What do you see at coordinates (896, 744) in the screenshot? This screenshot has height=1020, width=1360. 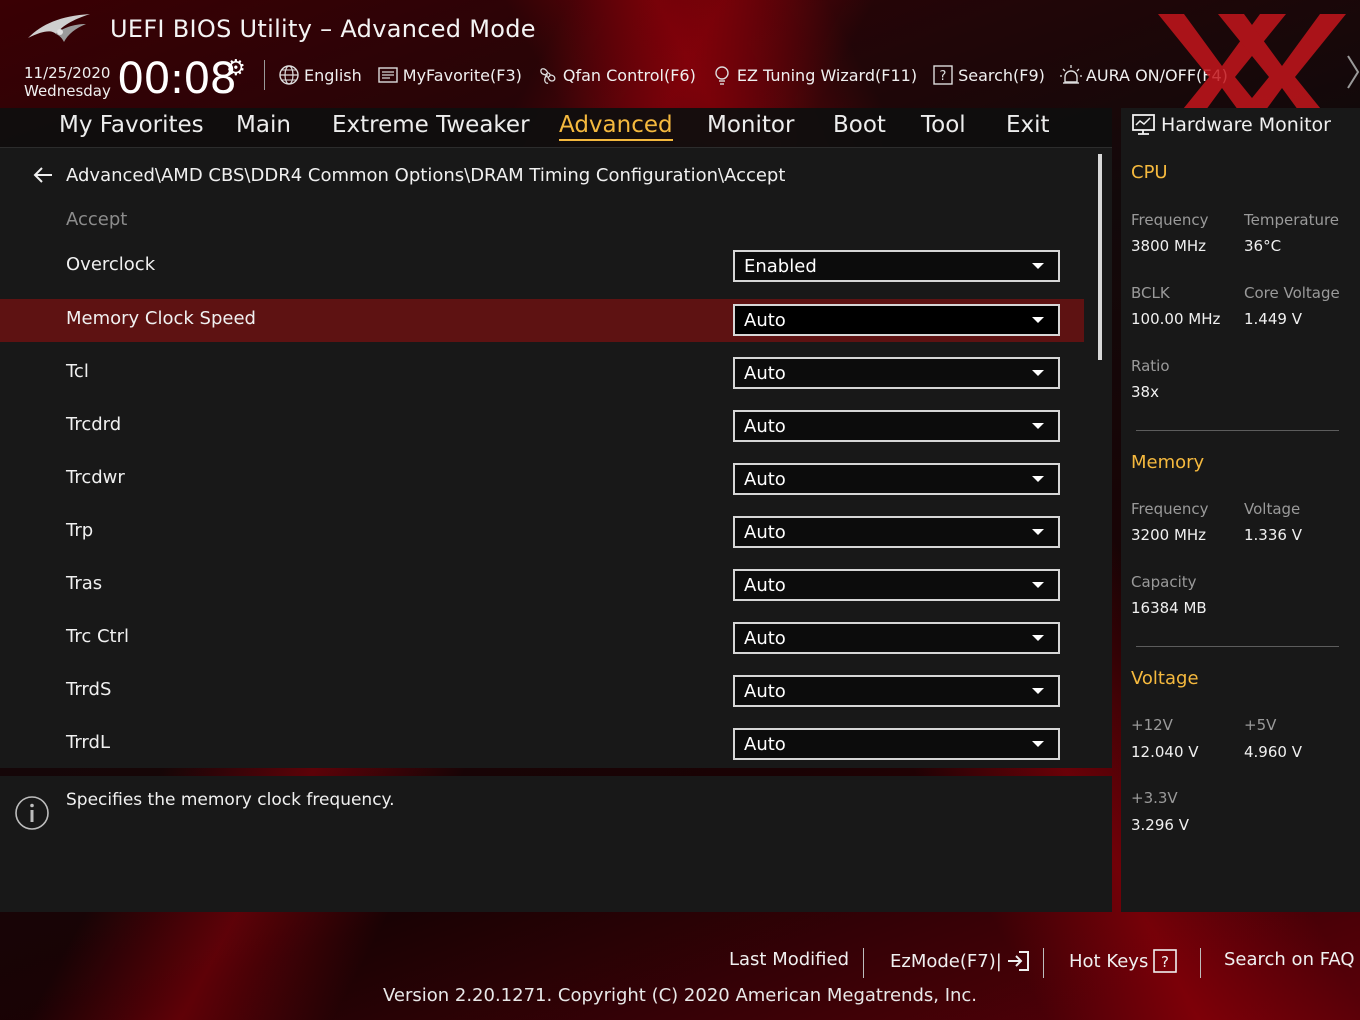 I see `trrdl-dropdown: Auto` at bounding box center [896, 744].